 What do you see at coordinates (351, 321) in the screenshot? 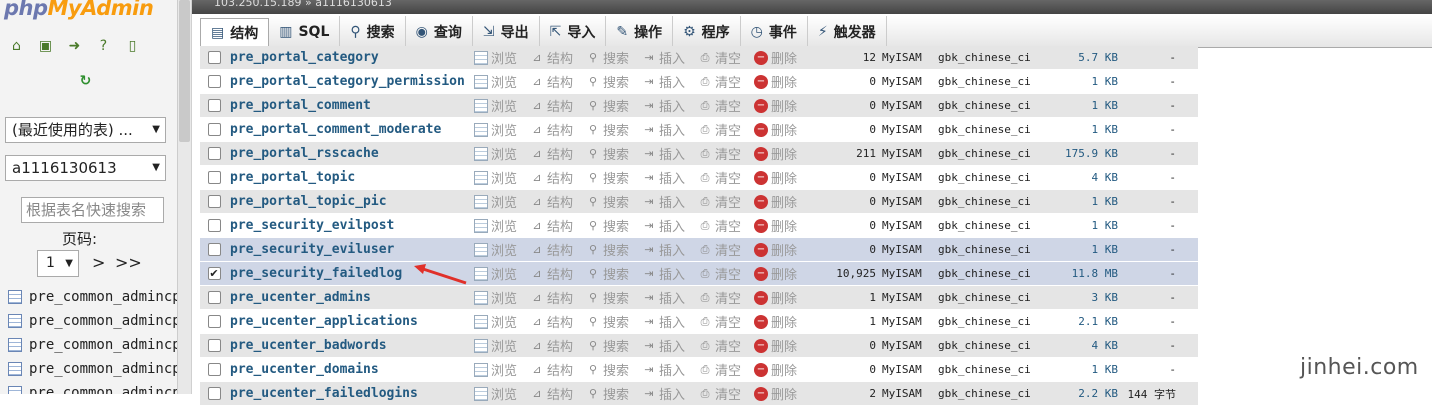
I see `table-name-link: pre_ucenter_applications` at bounding box center [351, 321].